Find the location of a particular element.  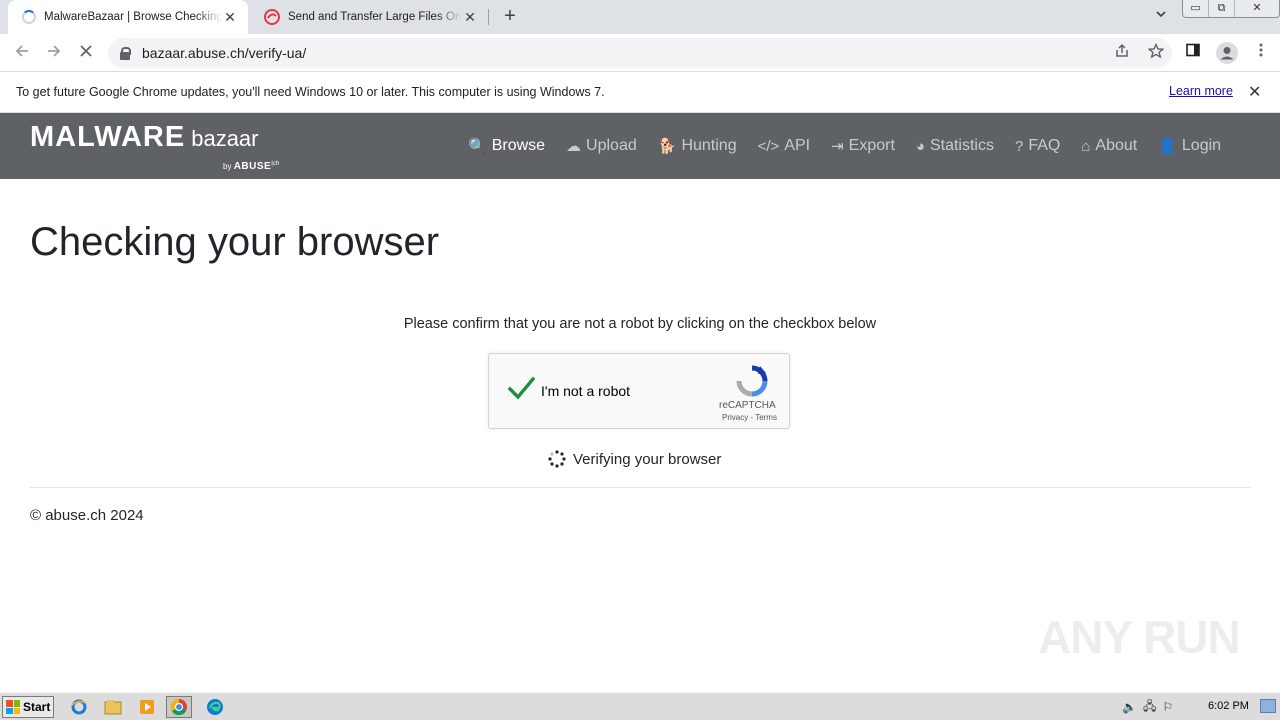

user-icon: 👤 is located at coordinates (1167, 146).